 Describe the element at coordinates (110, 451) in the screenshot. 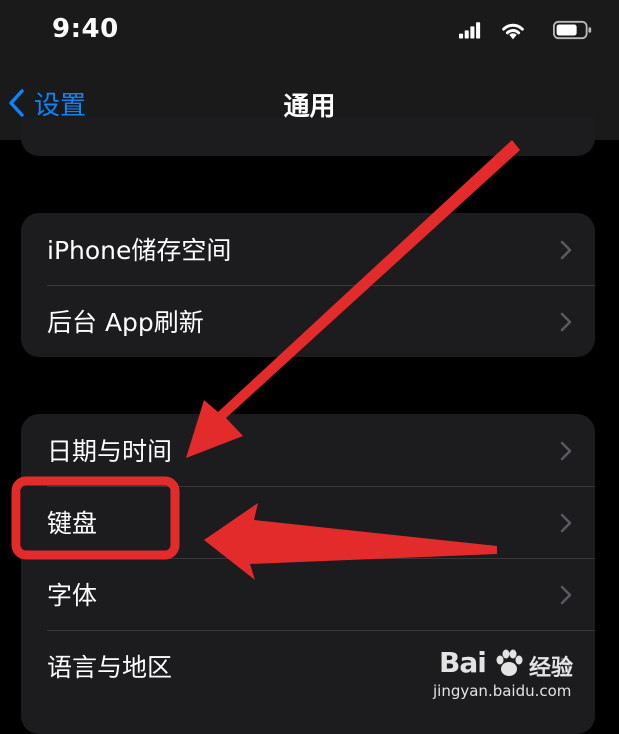

I see `row-label: 日期与时间` at that location.